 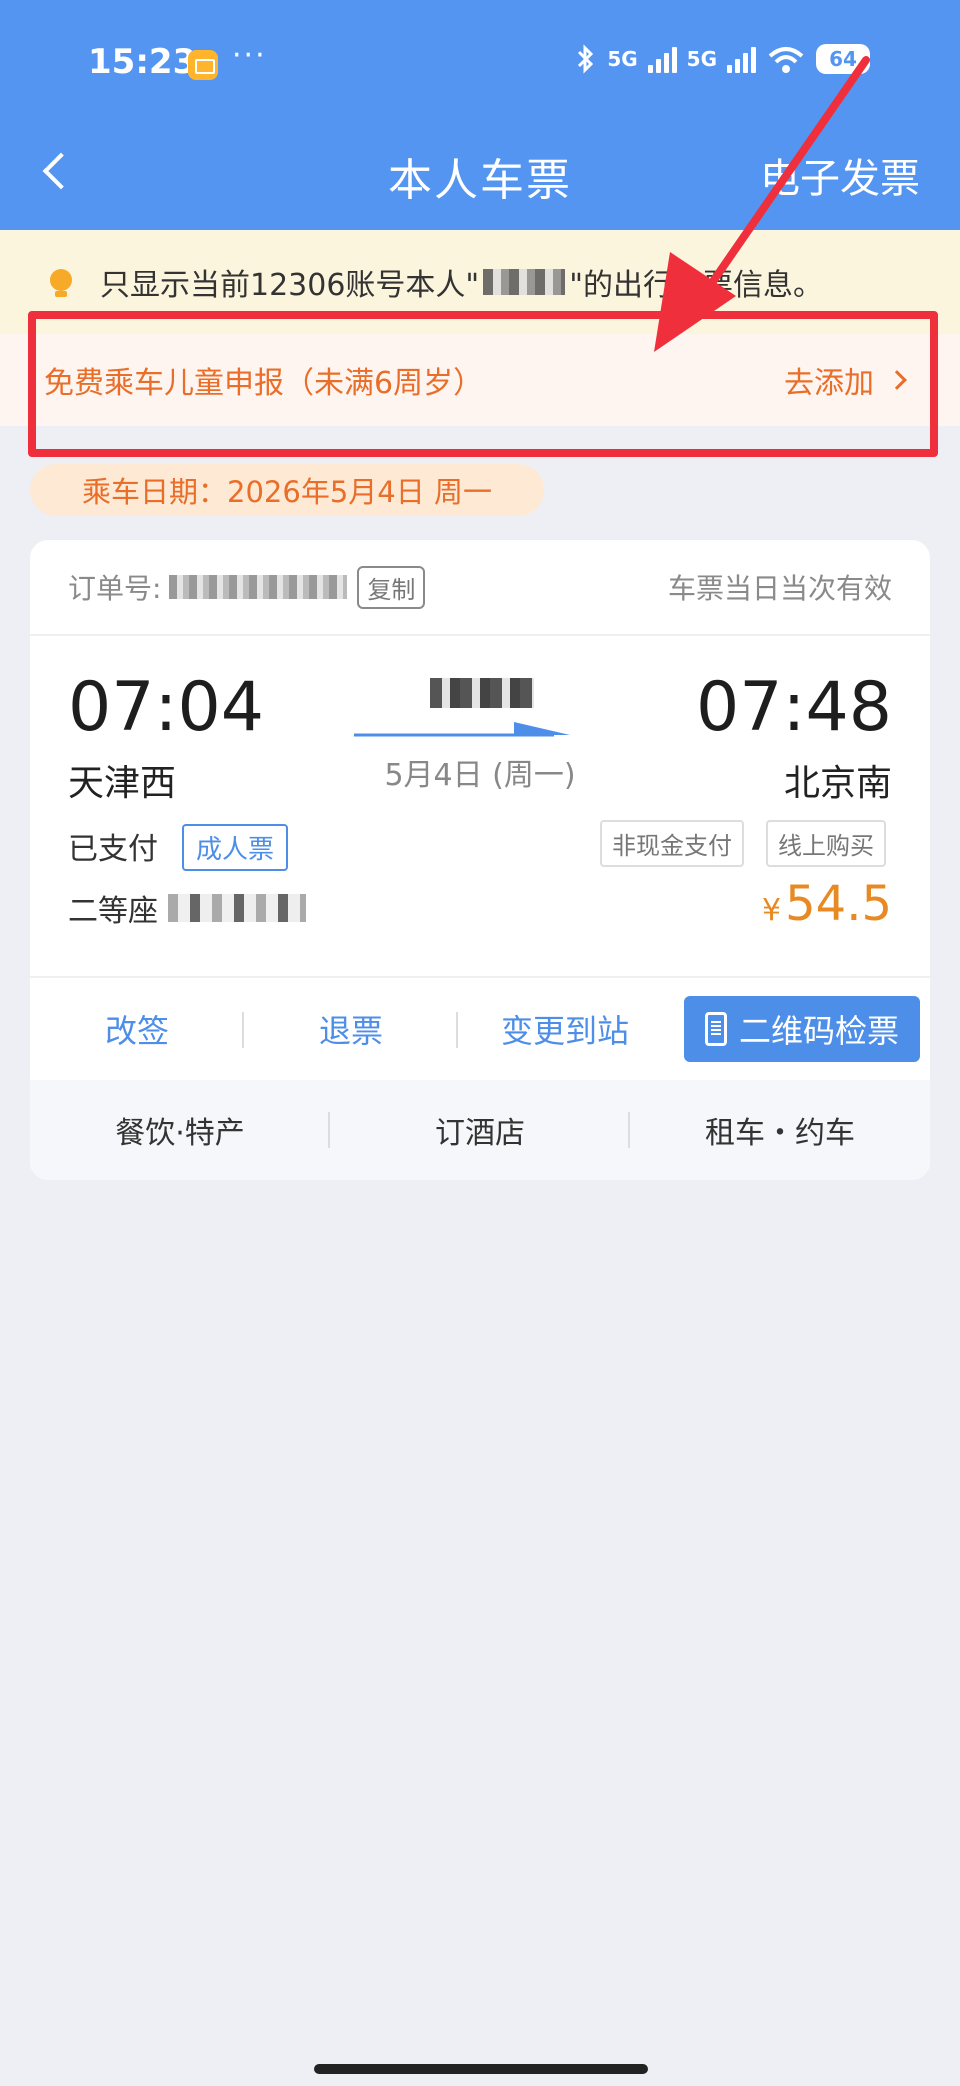 What do you see at coordinates (391, 587) in the screenshot?
I see `copy-button: 复制` at bounding box center [391, 587].